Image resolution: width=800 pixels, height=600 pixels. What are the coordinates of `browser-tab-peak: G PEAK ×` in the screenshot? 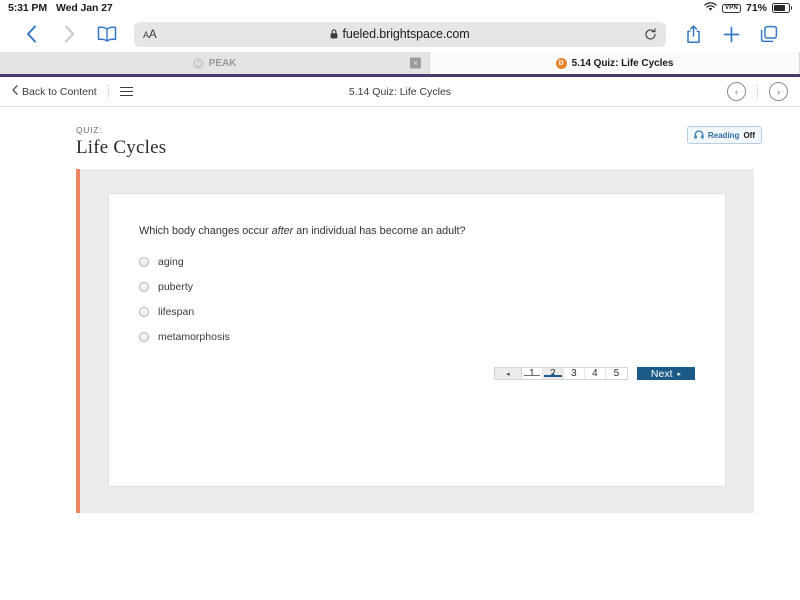 It's located at (215, 63).